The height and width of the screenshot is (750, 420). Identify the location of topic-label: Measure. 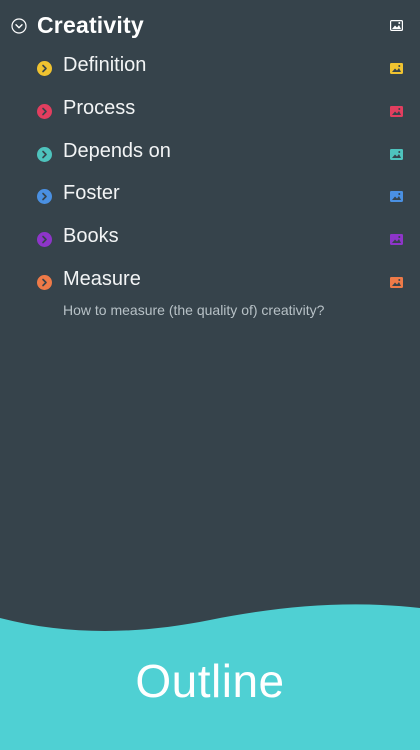
(102, 279).